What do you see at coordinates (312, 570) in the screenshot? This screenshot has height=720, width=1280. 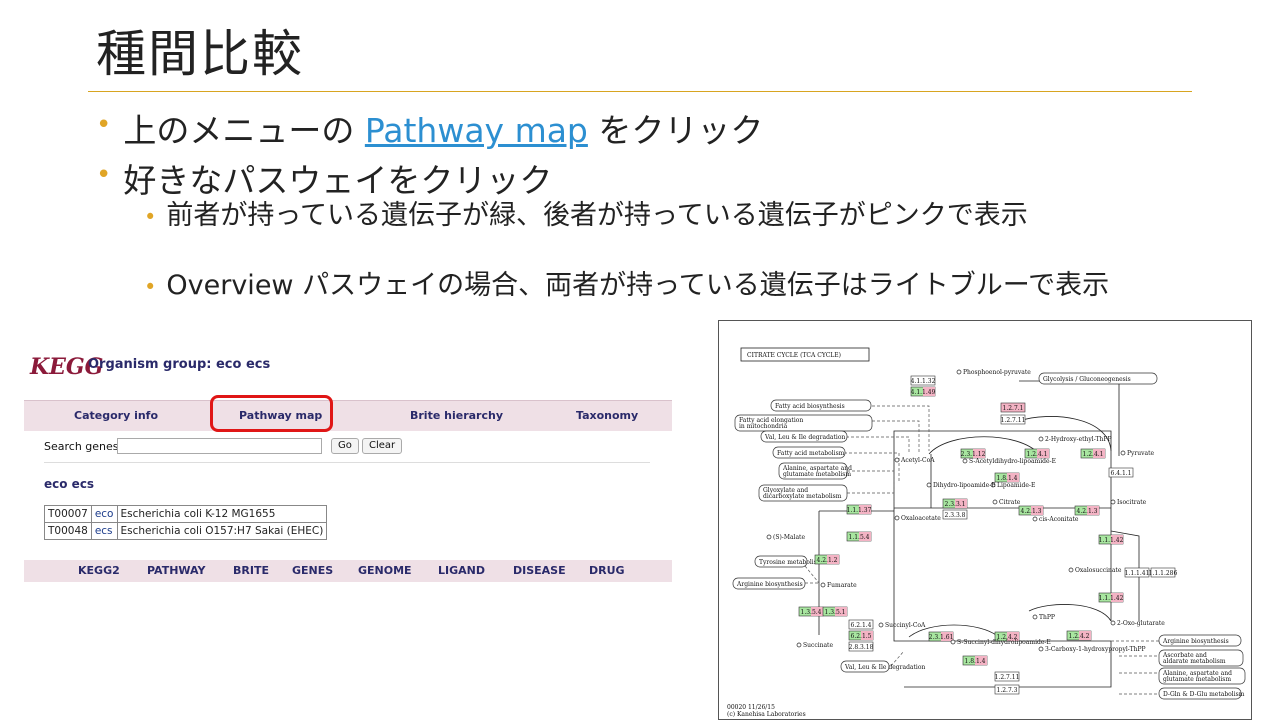 I see `footer-genes: GENES` at bounding box center [312, 570].